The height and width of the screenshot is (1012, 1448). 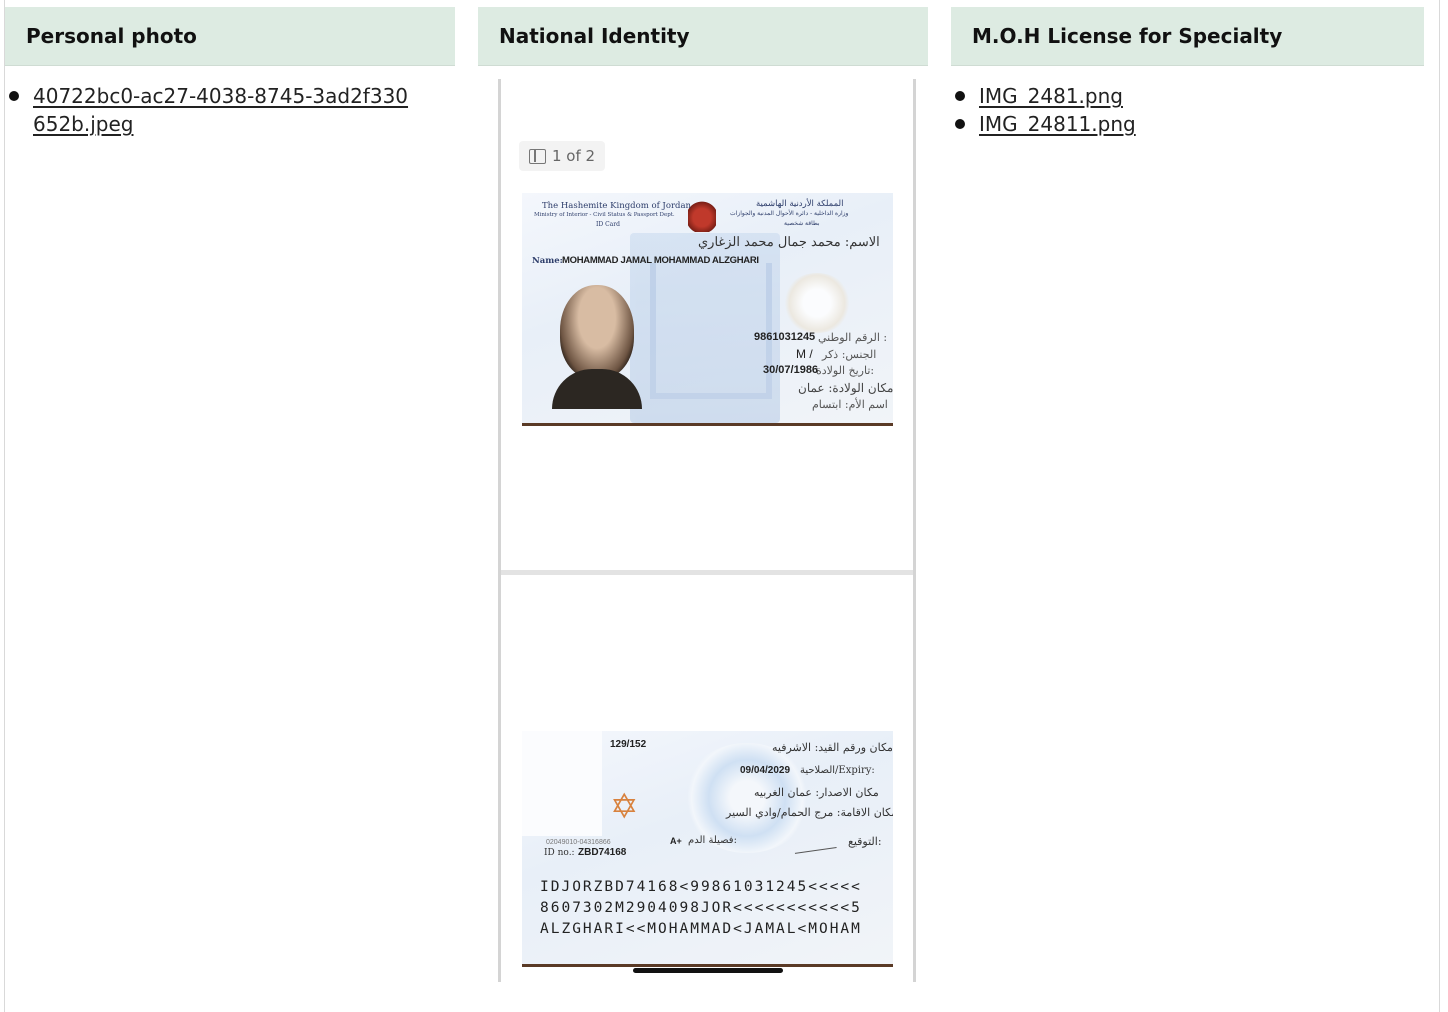 I want to click on jordan-emblem-icon, so click(x=702, y=216).